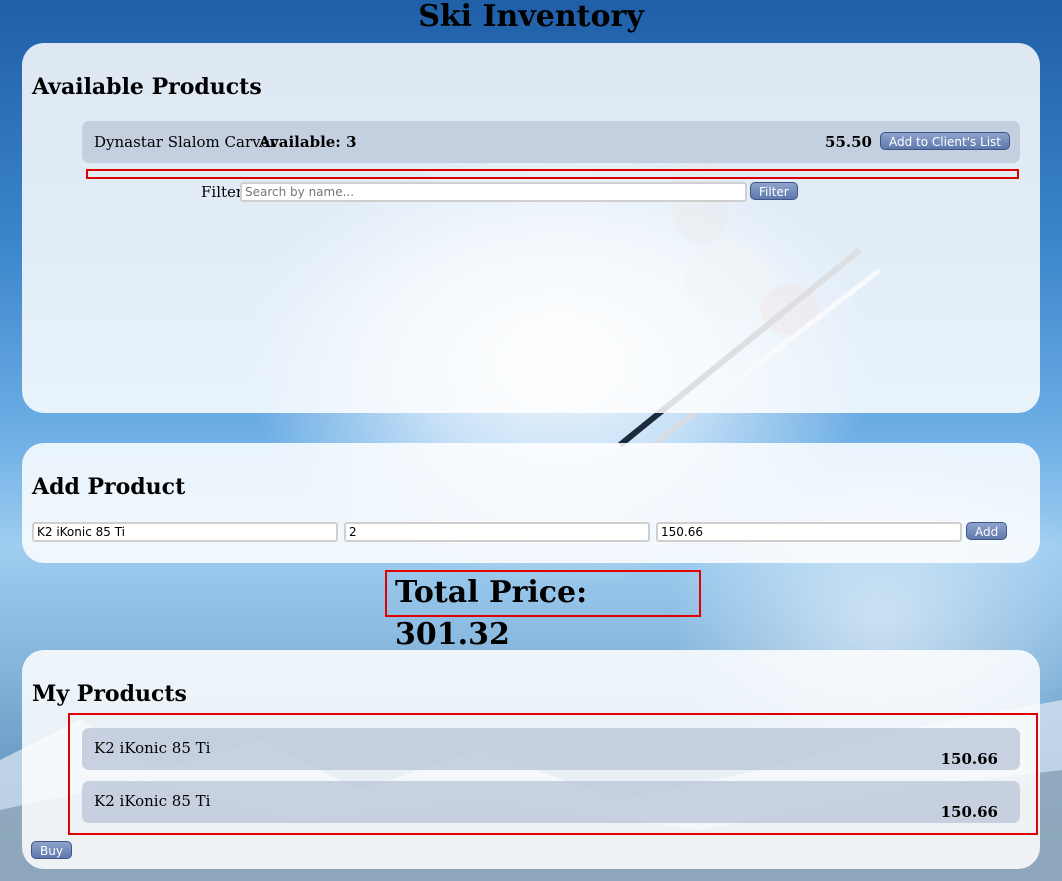 Image resolution: width=1062 pixels, height=881 pixels. What do you see at coordinates (531, 17) in the screenshot?
I see `page-title: Ski Inventory` at bounding box center [531, 17].